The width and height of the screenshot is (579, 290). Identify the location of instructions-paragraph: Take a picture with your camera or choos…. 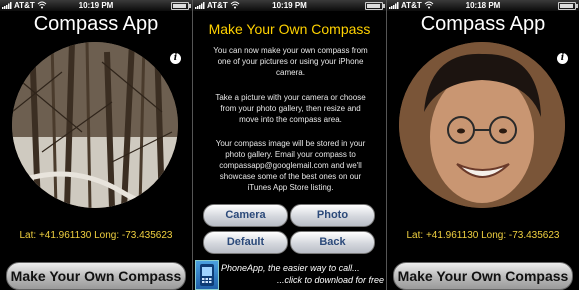
(290, 108).